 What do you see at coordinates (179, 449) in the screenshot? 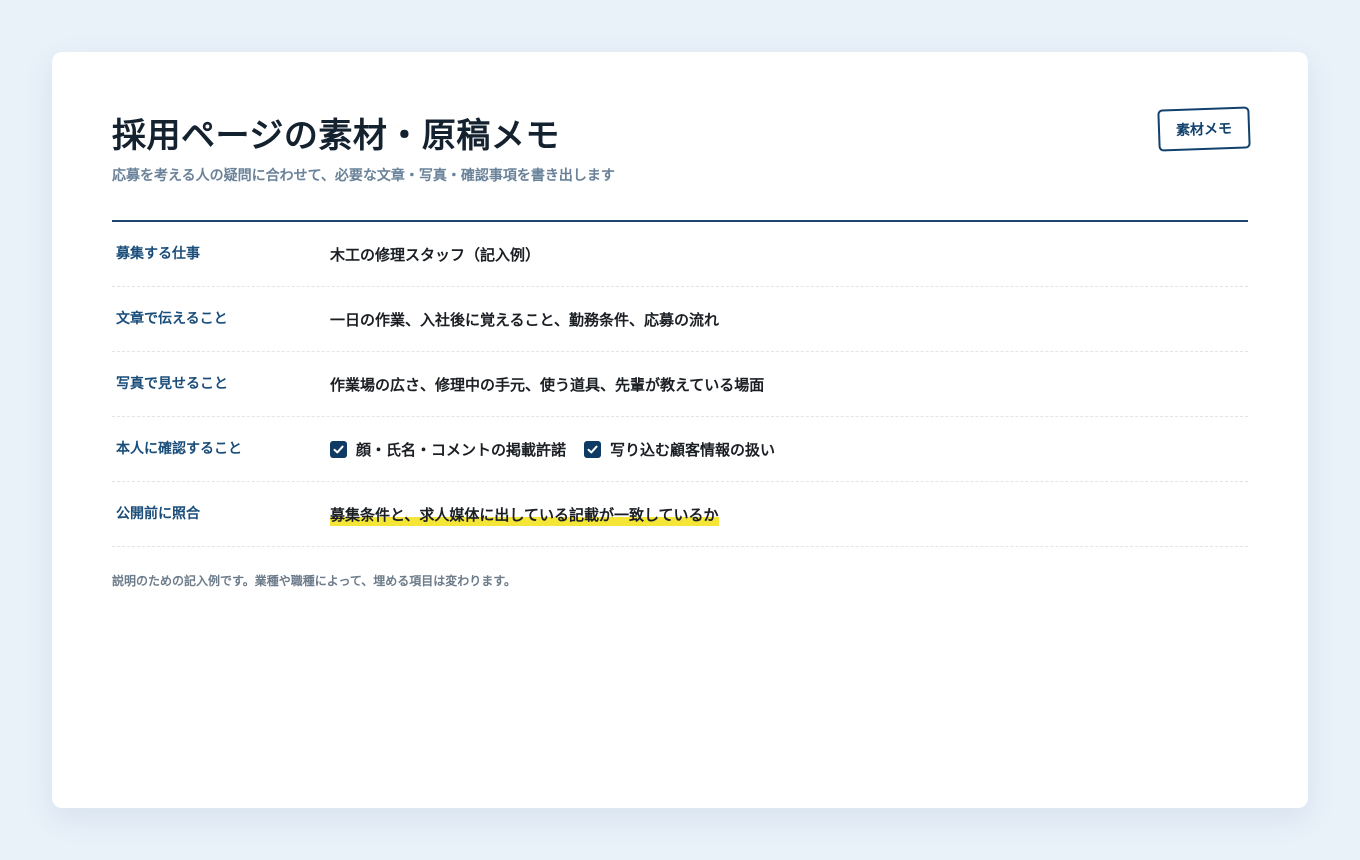
I see `row-label: 本人に確認すること` at bounding box center [179, 449].